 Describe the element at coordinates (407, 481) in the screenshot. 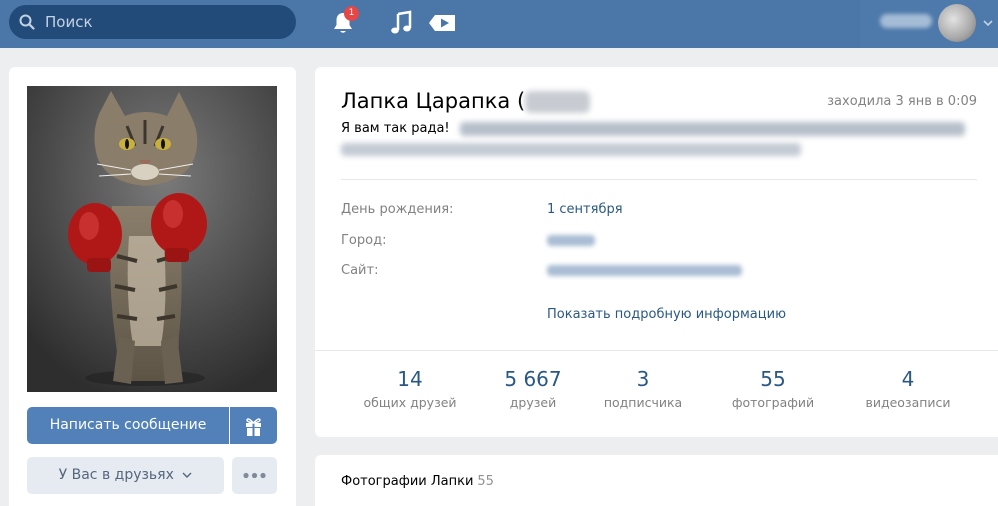

I see `photos-title: Фотографии Лапки` at that location.